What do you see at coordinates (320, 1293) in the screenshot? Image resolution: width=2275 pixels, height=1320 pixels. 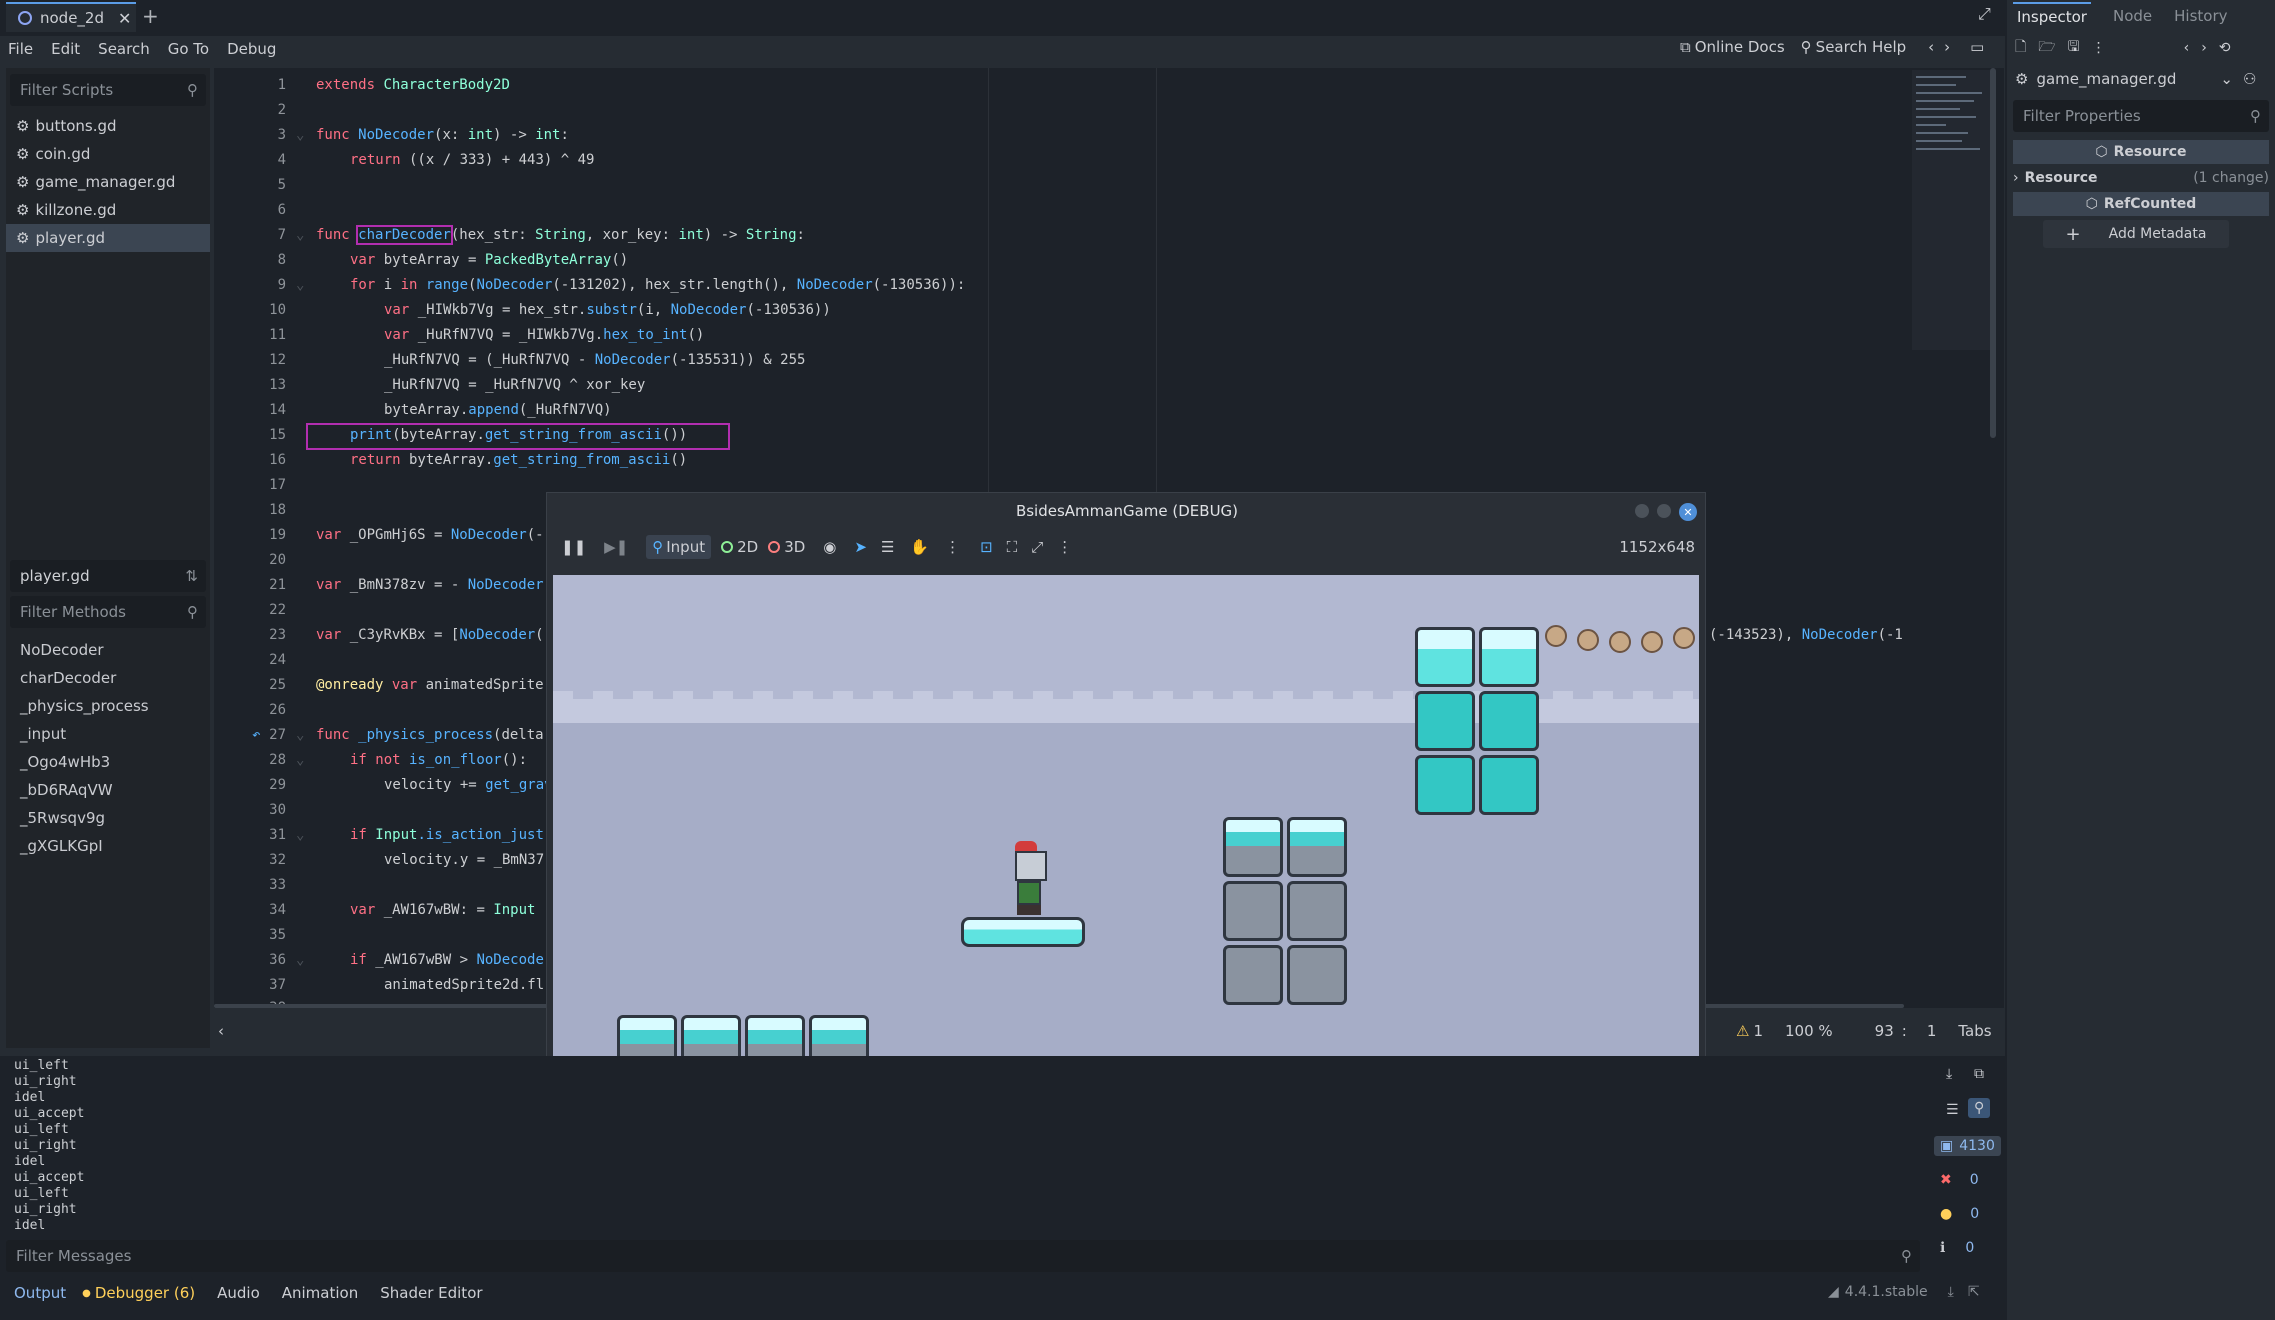 I see `tab-animation: Animation` at bounding box center [320, 1293].